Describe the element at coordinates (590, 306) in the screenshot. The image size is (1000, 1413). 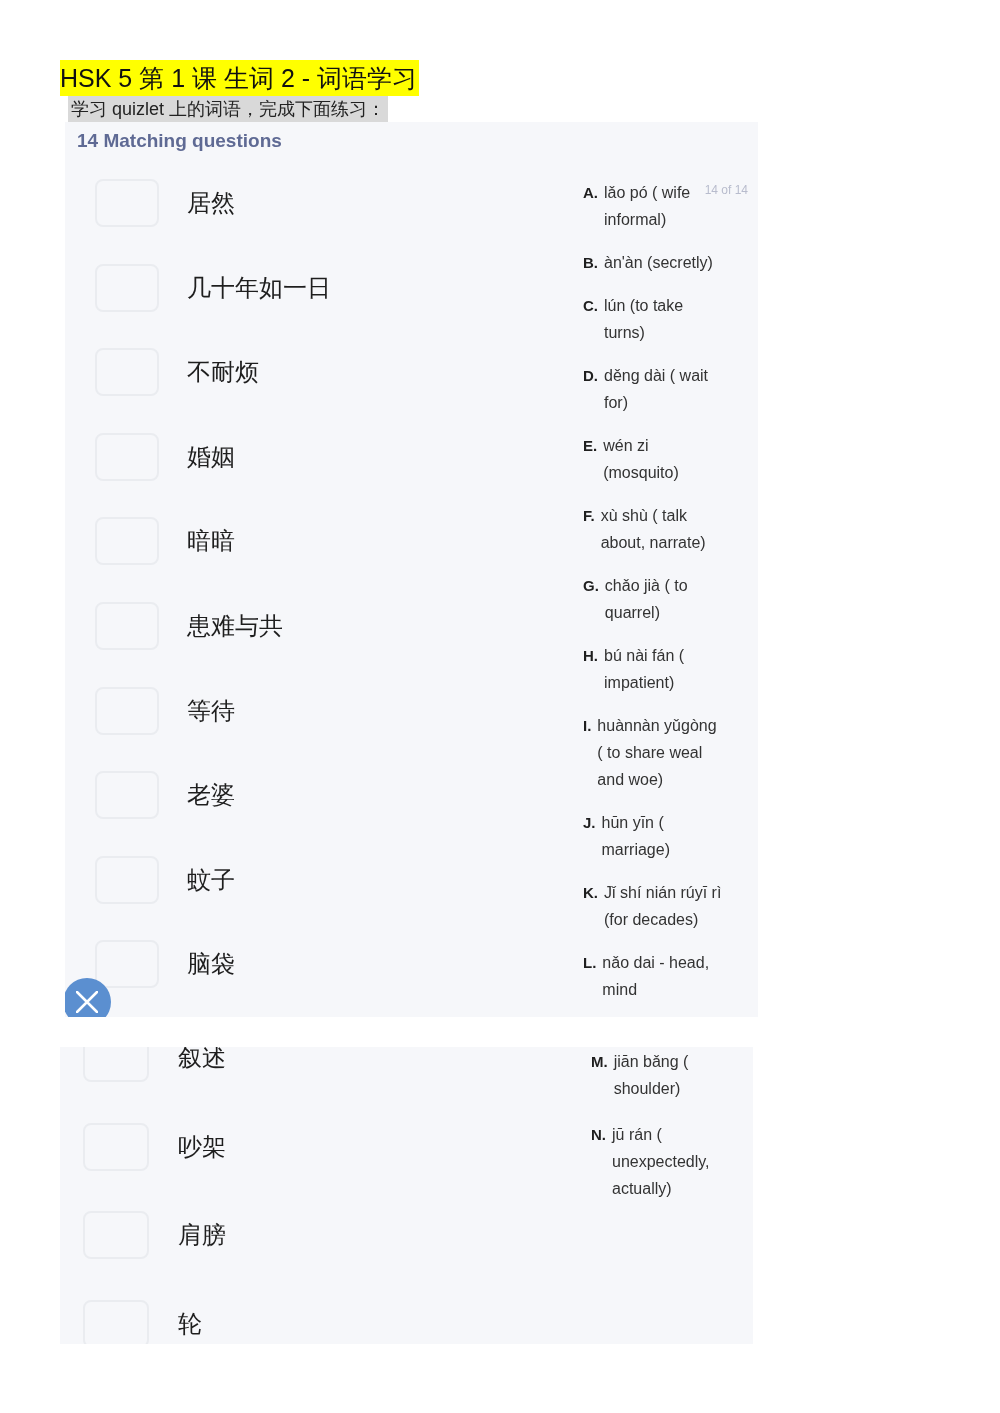
I see `answer-letter: C.` at that location.